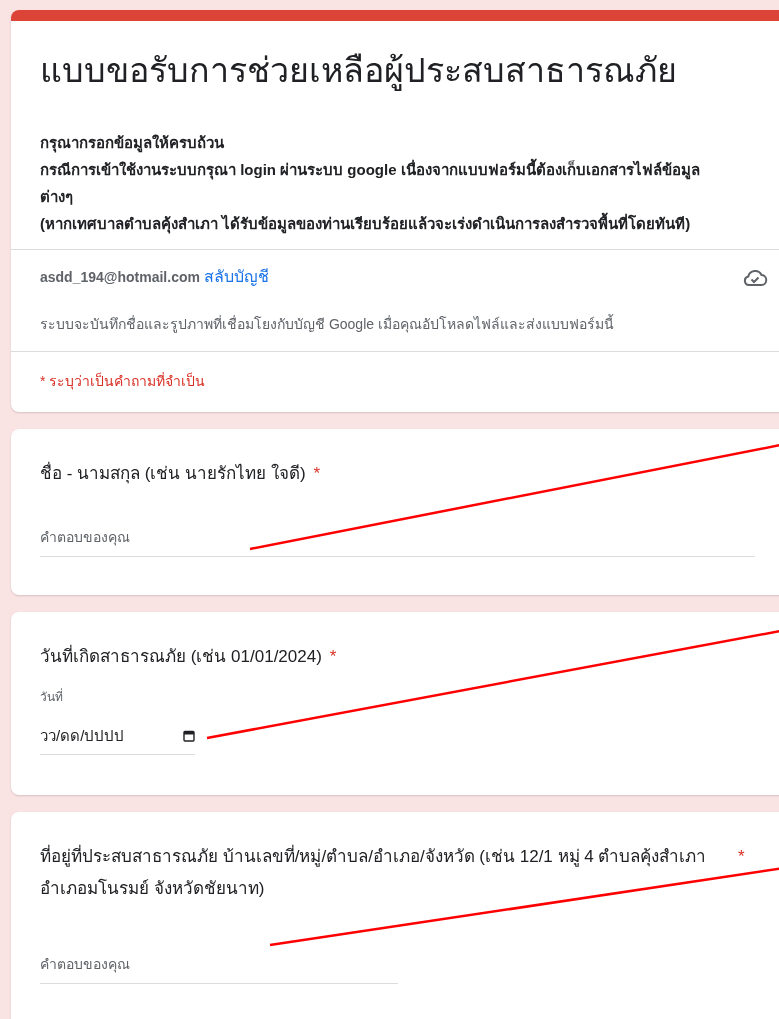 The width and height of the screenshot is (779, 1019). Describe the element at coordinates (181, 657) in the screenshot. I see `question-title: วันที่เกิดสาธารณภัย (เช่น 01/01/2024)` at that location.